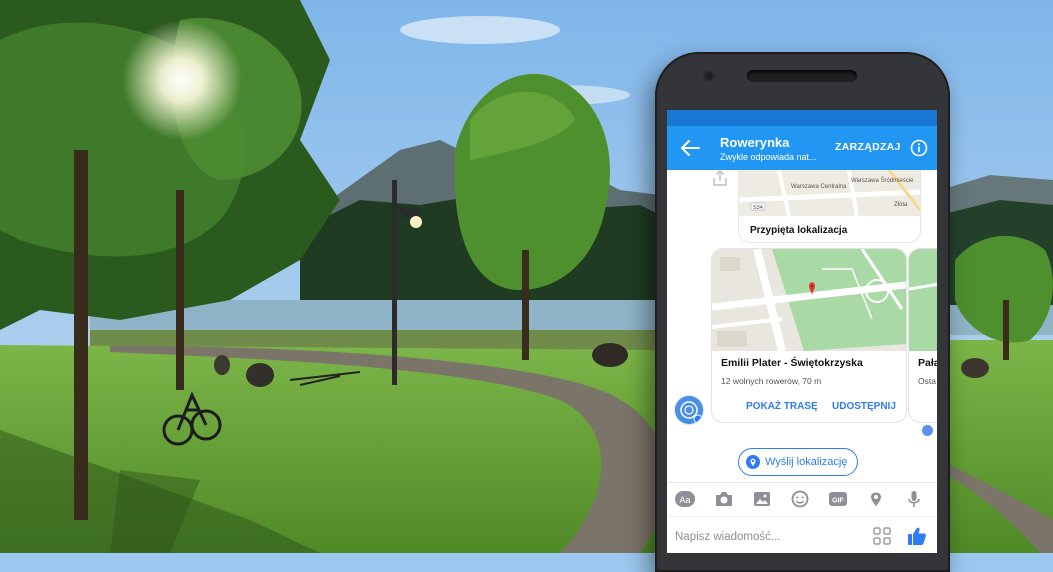 Image resolution: width=1053 pixels, height=572 pixels. What do you see at coordinates (771, 381) in the screenshot?
I see `station-info: 12 wolnych rowerów, 70 m` at bounding box center [771, 381].